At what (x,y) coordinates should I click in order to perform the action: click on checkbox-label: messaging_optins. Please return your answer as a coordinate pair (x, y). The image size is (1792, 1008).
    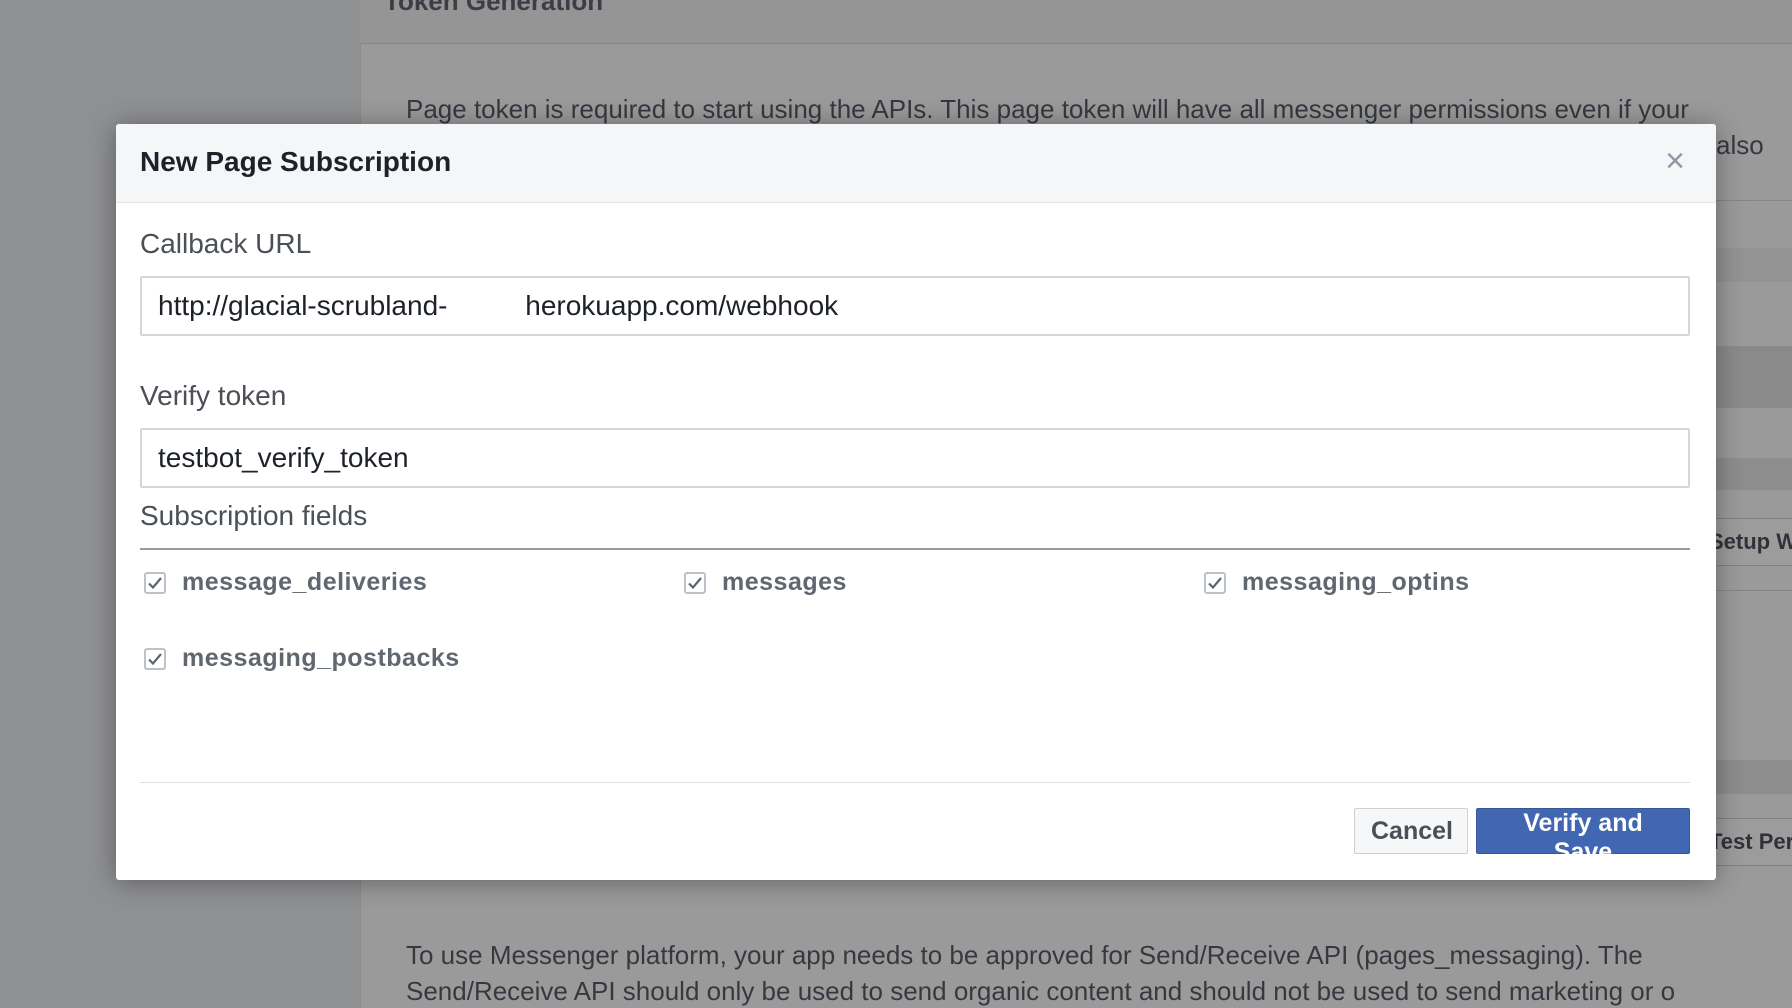
    Looking at the image, I should click on (1356, 582).